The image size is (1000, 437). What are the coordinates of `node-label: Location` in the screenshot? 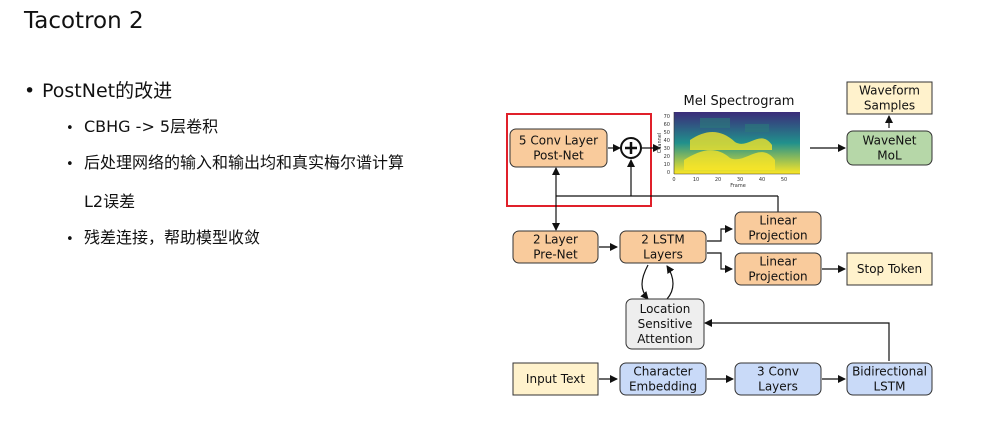 It's located at (665, 309).